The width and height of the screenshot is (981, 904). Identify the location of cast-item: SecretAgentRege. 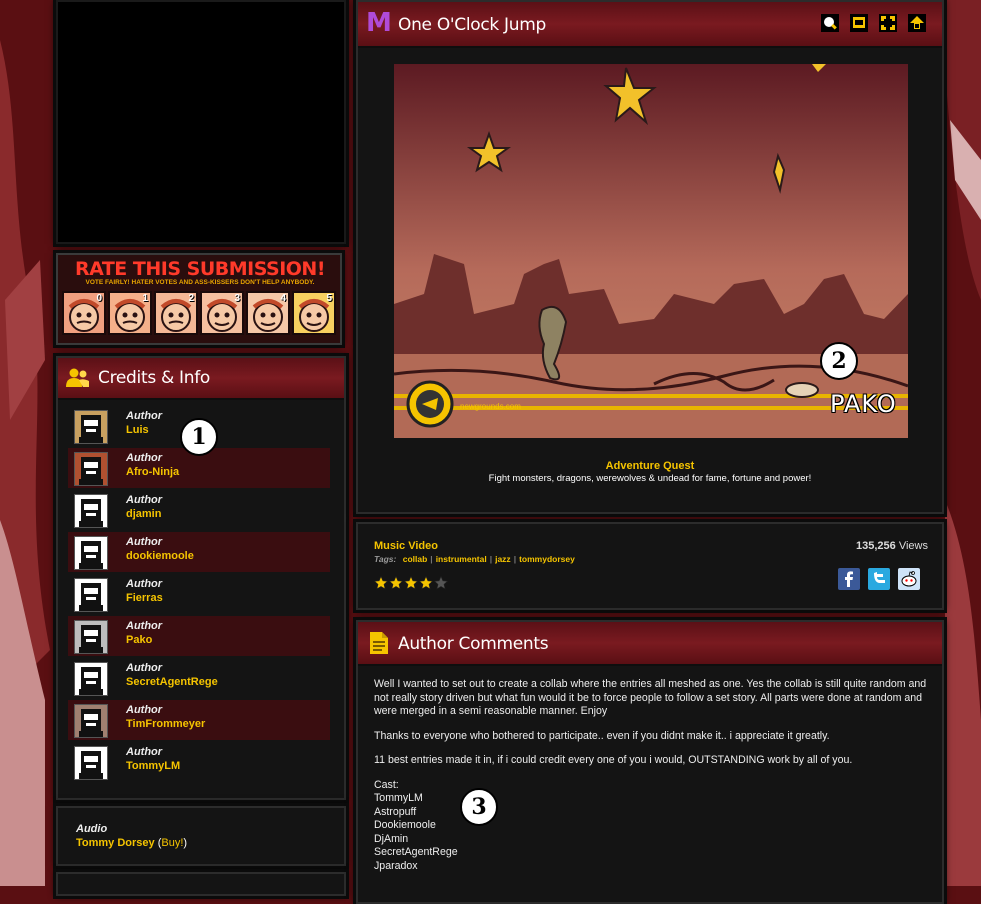
(416, 852).